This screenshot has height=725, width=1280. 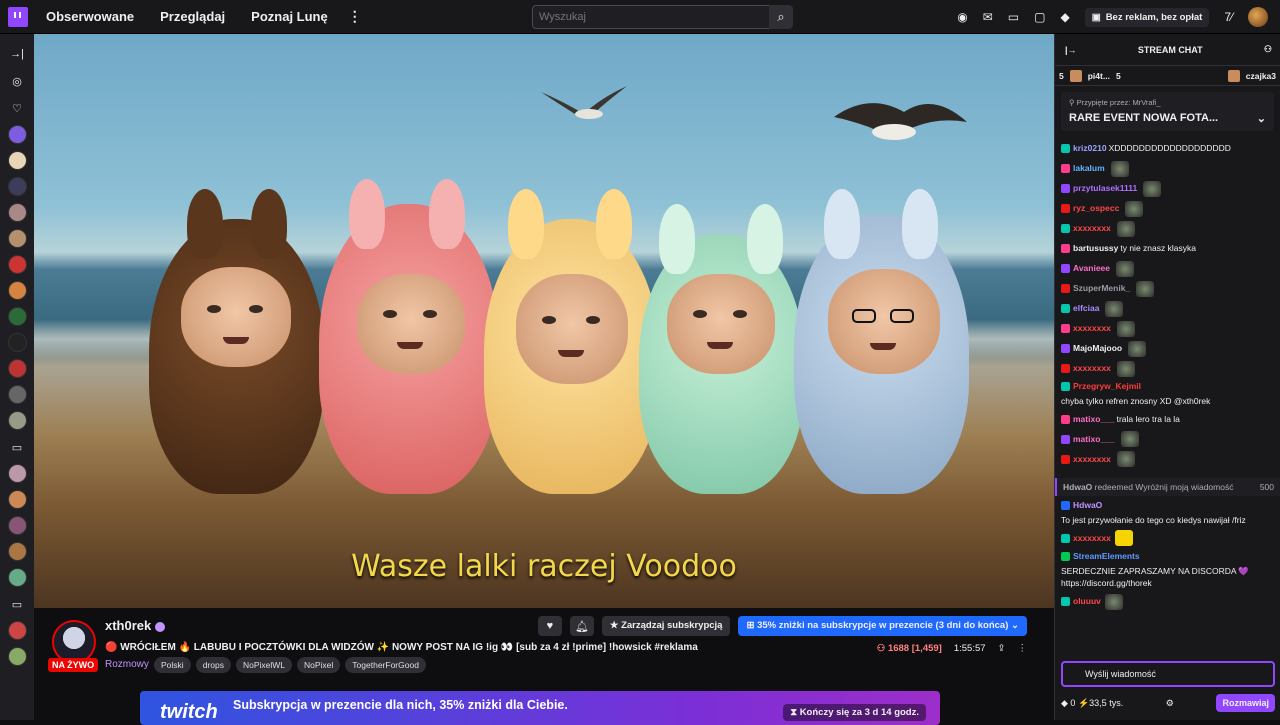 I want to click on share-icon: ⇪, so click(x=1002, y=648).